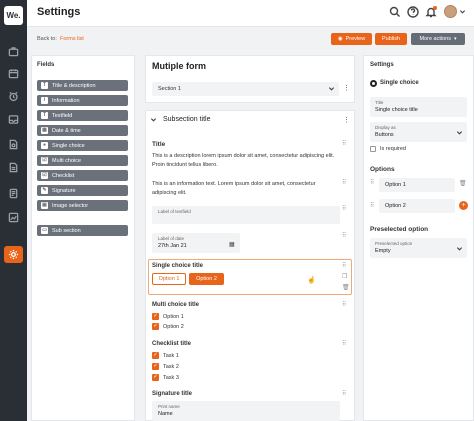  I want to click on image-icon: ▣, so click(44, 205).